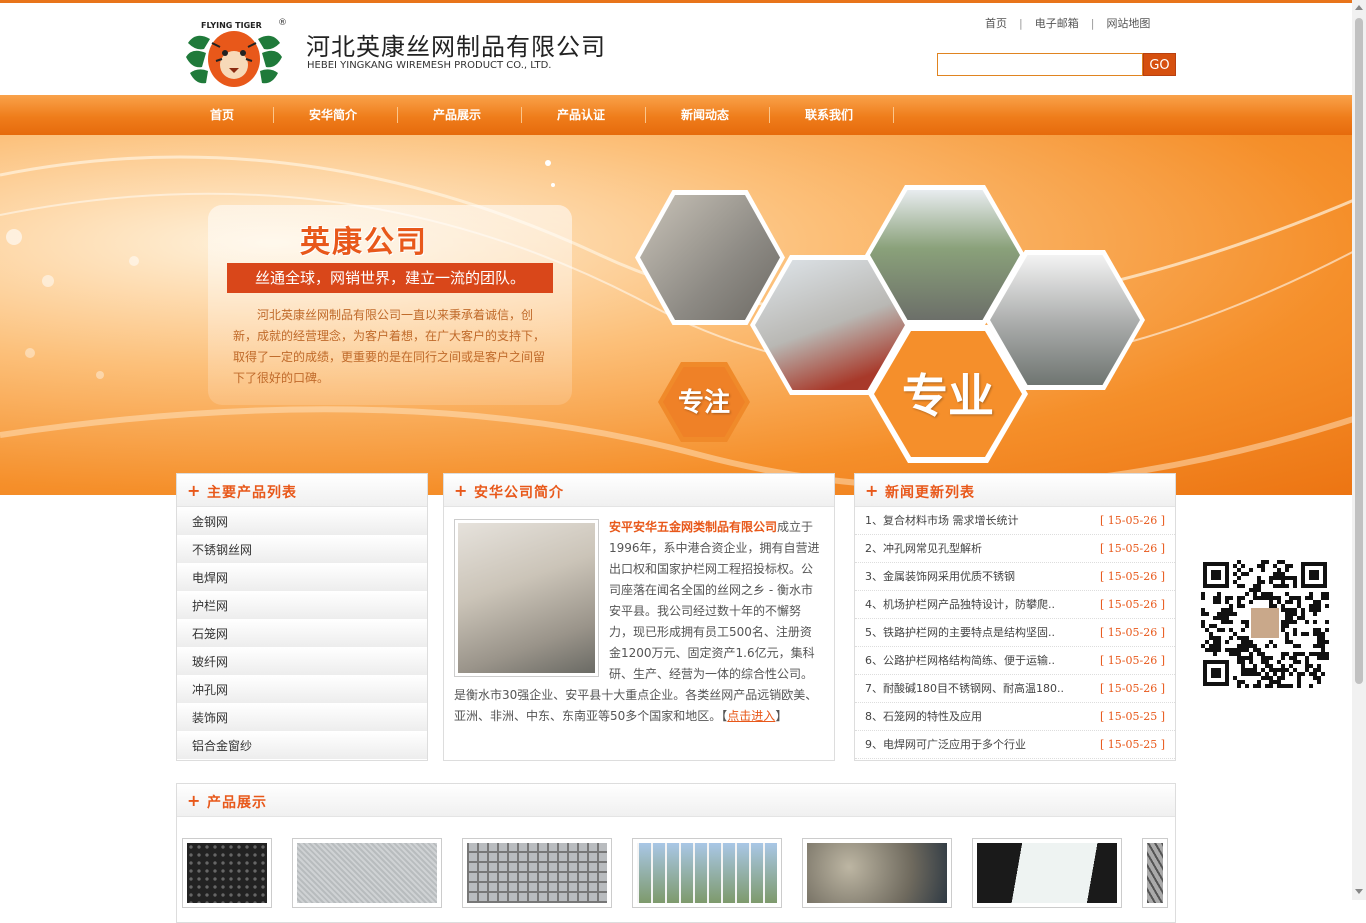 This screenshot has height=923, width=1366. I want to click on product-thumb-gabion, so click(877, 873).